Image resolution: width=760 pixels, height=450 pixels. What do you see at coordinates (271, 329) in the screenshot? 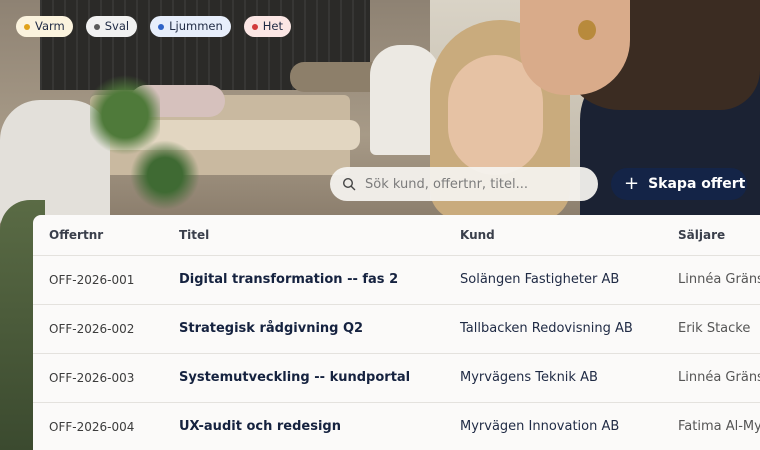
I see `offer-title-link: Strategisk rådgivning Q2` at bounding box center [271, 329].